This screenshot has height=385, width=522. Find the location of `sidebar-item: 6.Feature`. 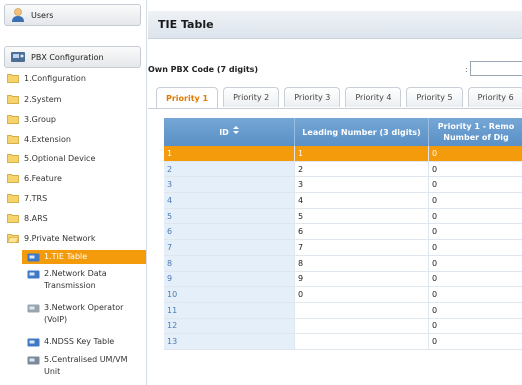

sidebar-item: 6.Feature is located at coordinates (34, 178).